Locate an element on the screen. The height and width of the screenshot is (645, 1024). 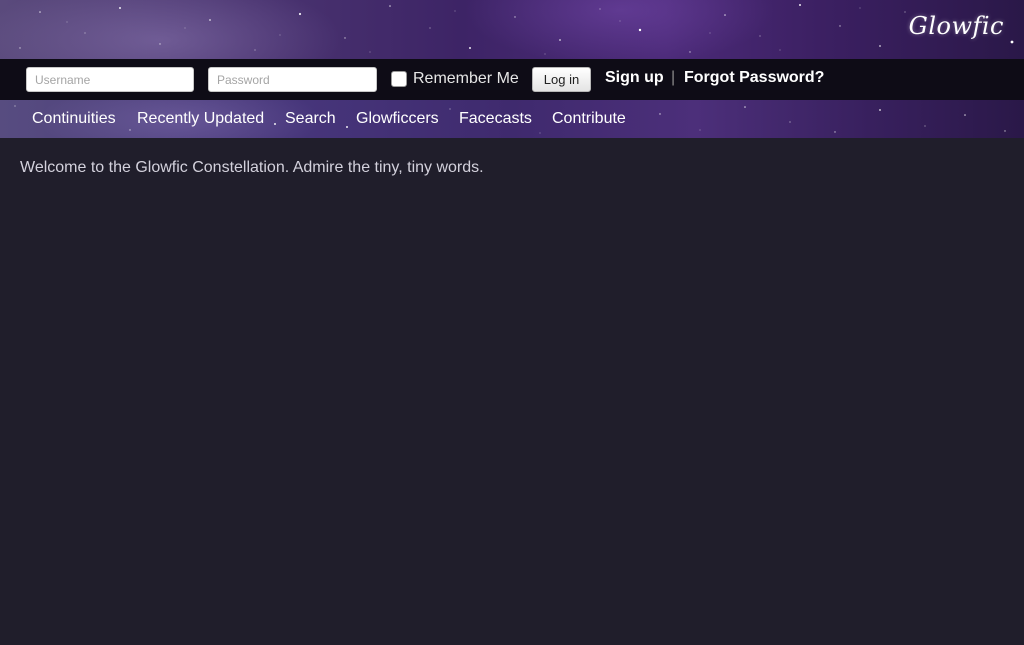
remember-me: Remember Me is located at coordinates (455, 79).